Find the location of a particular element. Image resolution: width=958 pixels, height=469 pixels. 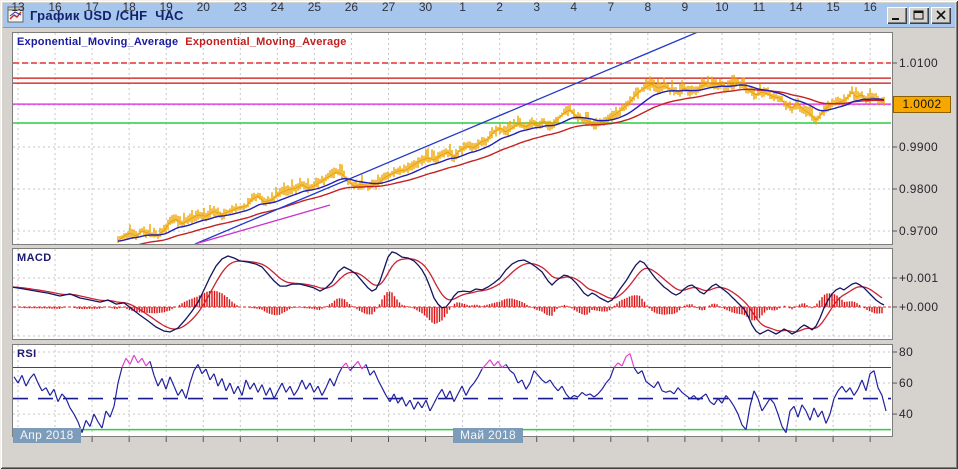

title-bar: График USD /CHF ЧАС is located at coordinates (479, 15).